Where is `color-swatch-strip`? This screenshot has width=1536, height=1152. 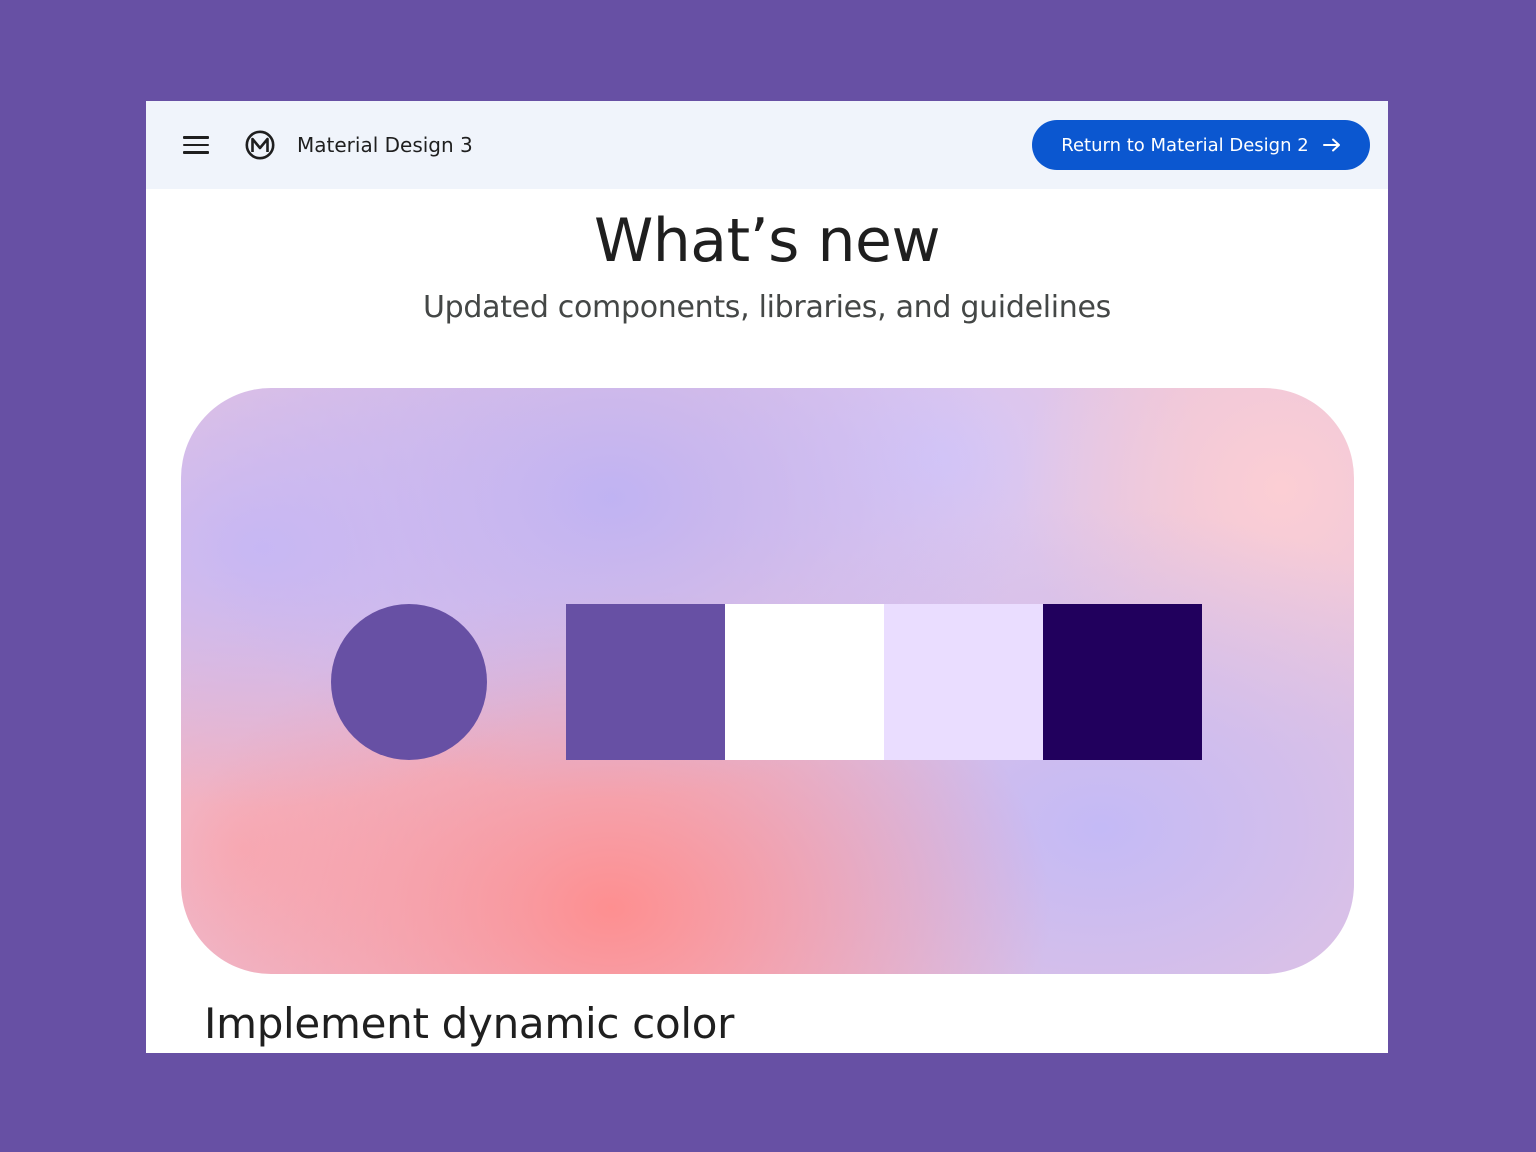 color-swatch-strip is located at coordinates (884, 682).